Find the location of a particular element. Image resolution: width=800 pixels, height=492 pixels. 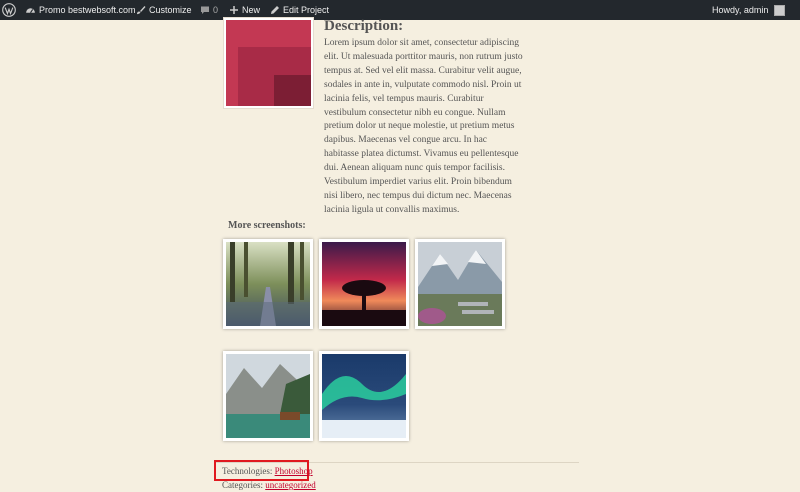

categories-label: Categories: is located at coordinates (242, 485).